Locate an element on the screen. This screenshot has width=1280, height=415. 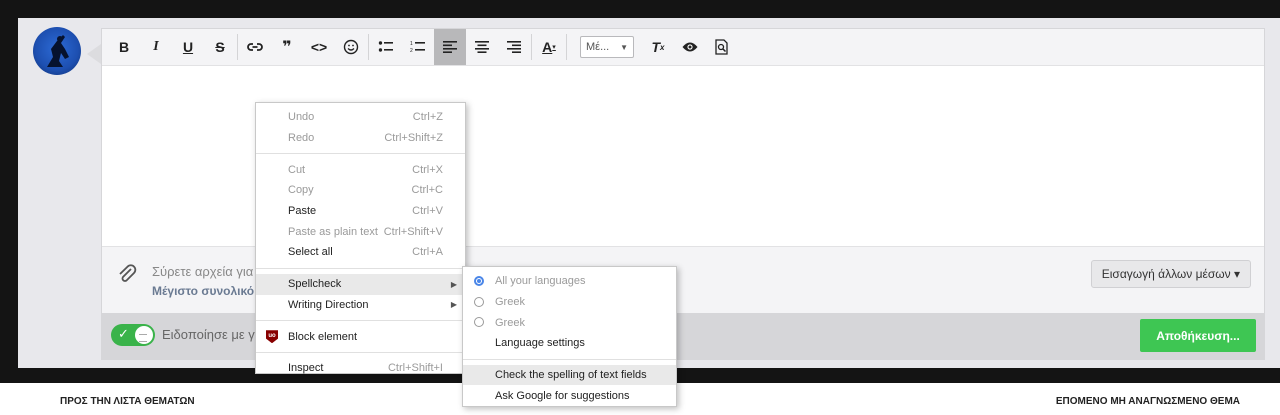
quote-button: ❞ is located at coordinates (287, 47).